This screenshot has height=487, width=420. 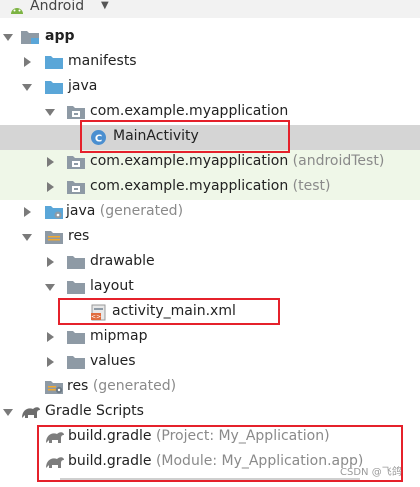 I want to click on tree-label-java-generated: java (generated), so click(x=125, y=211).